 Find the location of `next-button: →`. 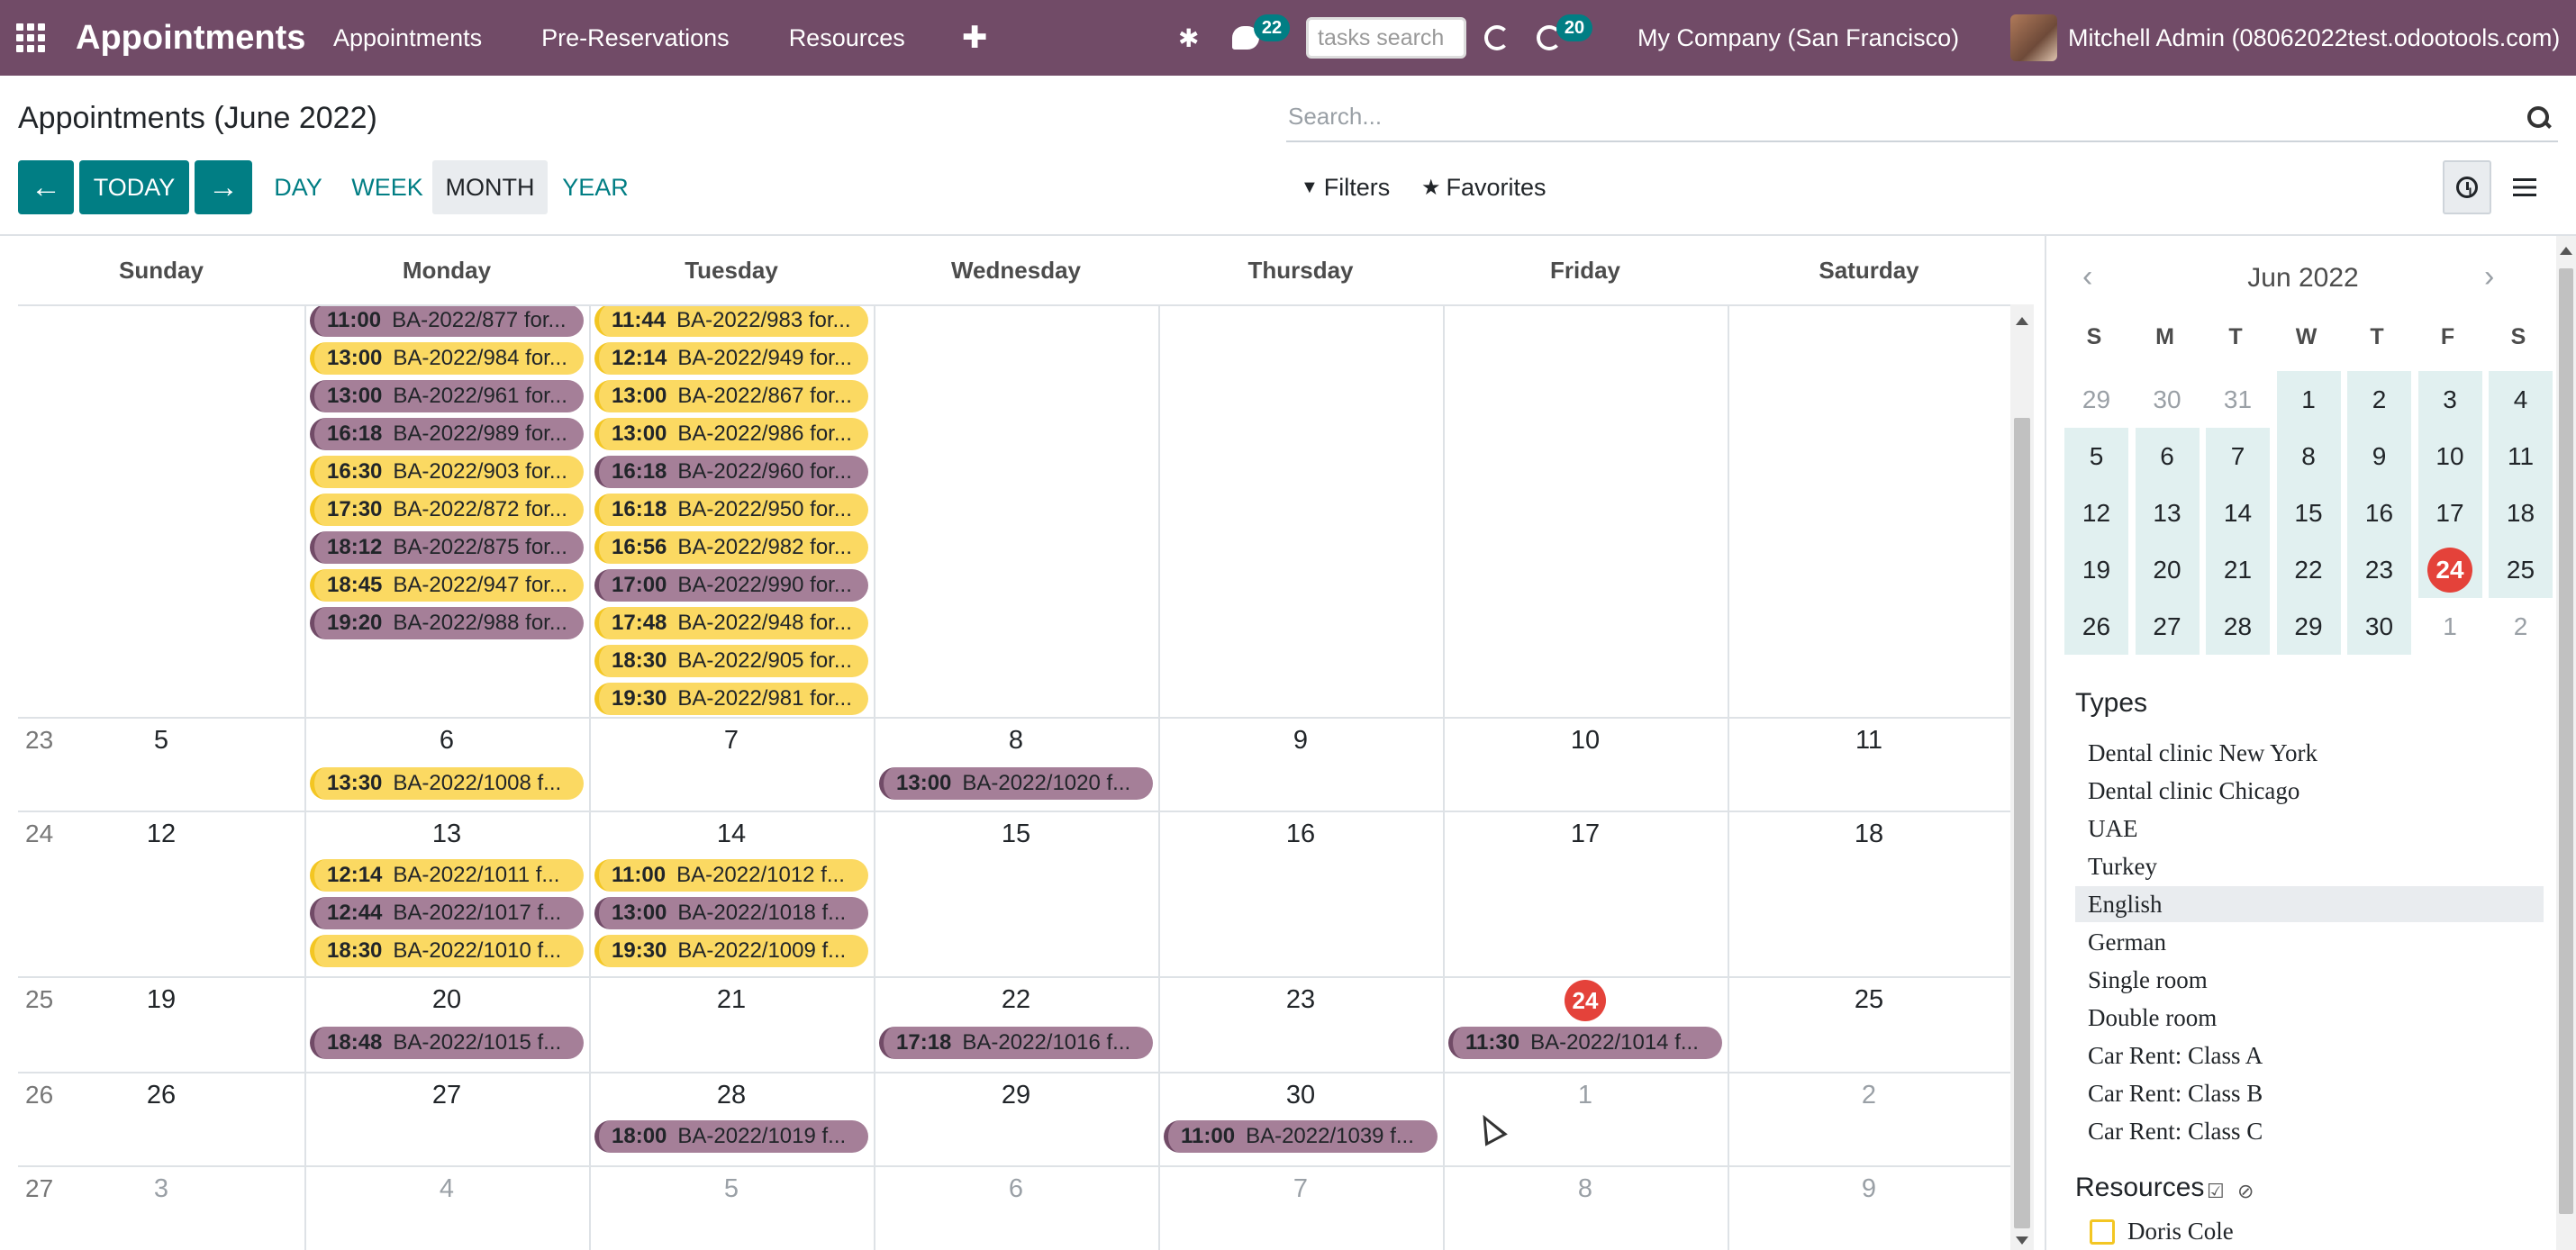

next-button: → is located at coordinates (223, 187).